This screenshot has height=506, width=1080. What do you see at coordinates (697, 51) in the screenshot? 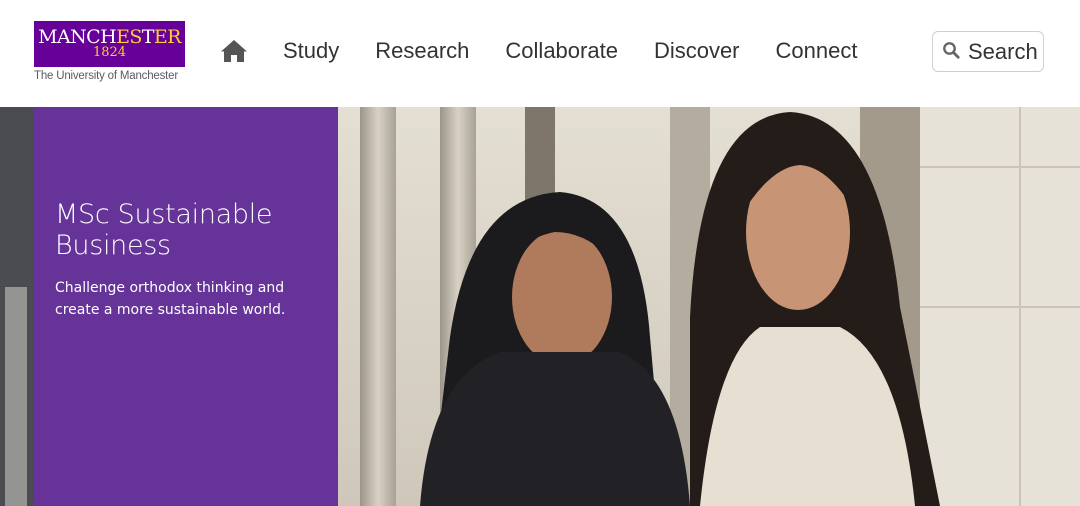
I see `nav-item-discover: Discover` at bounding box center [697, 51].